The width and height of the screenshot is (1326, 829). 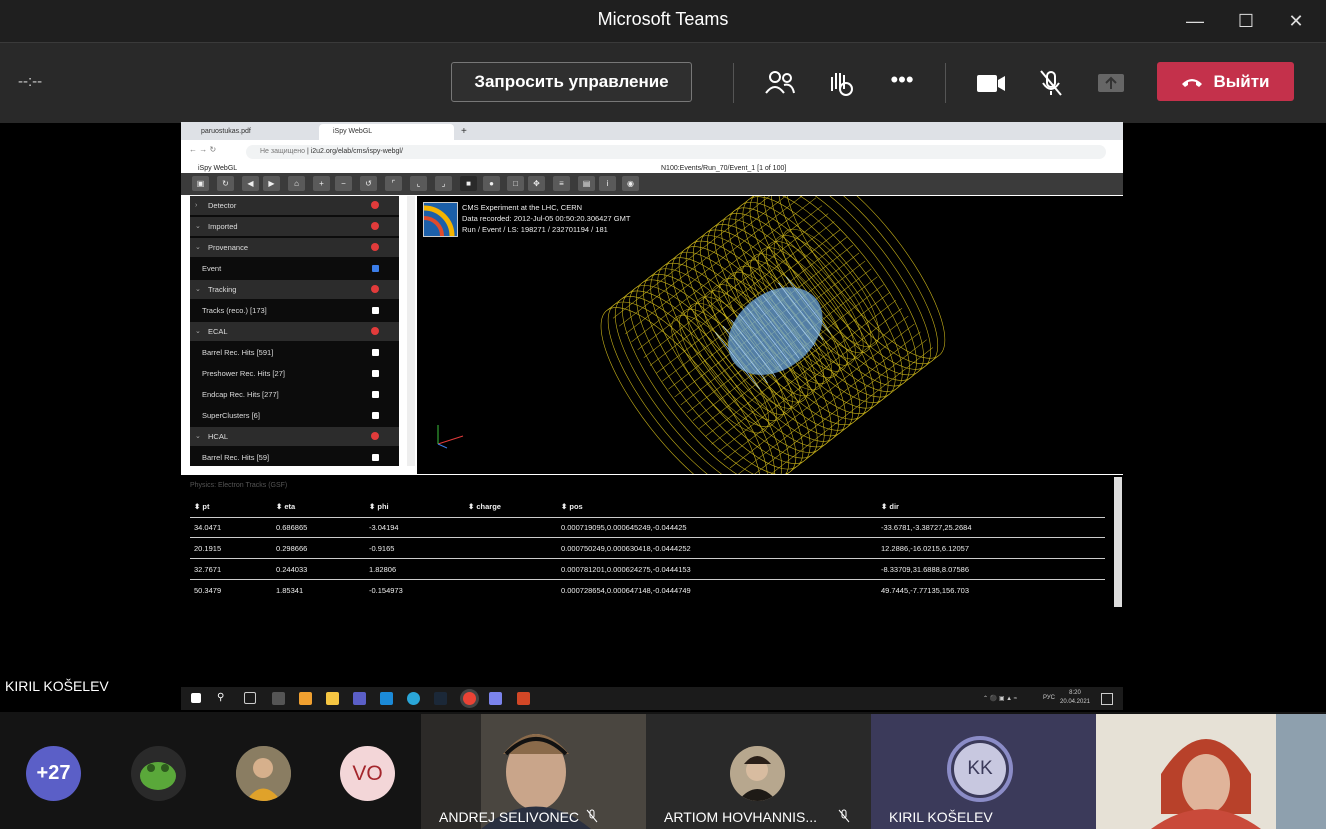 What do you see at coordinates (1195, 21) in the screenshot?
I see `minimize-icon: —` at bounding box center [1195, 21].